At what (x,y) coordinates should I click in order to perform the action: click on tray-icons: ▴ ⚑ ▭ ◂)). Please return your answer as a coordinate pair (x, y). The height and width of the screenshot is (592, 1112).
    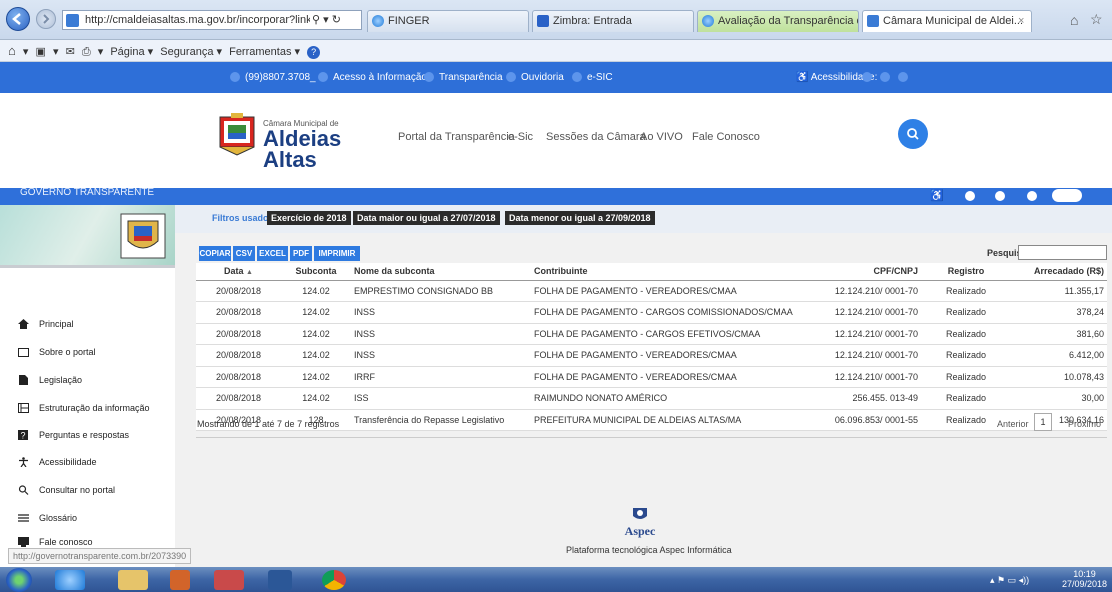
    Looking at the image, I should click on (1009, 580).